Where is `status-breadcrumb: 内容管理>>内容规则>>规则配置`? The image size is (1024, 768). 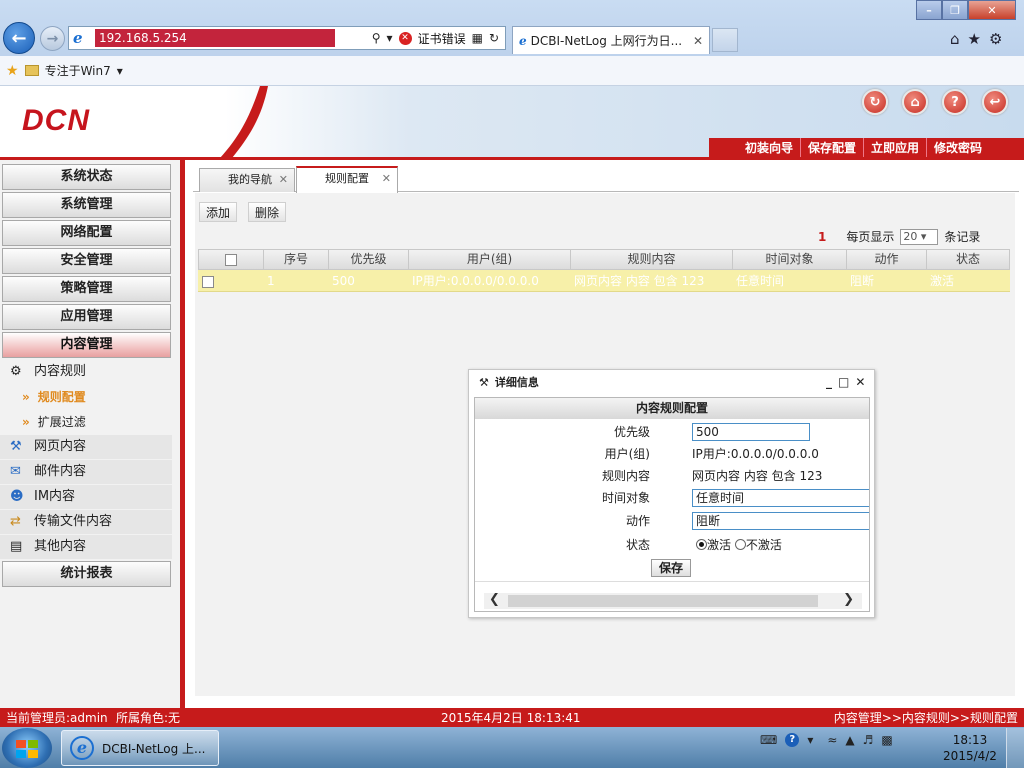 status-breadcrumb: 内容管理>>内容规则>>规则配置 is located at coordinates (925, 718).